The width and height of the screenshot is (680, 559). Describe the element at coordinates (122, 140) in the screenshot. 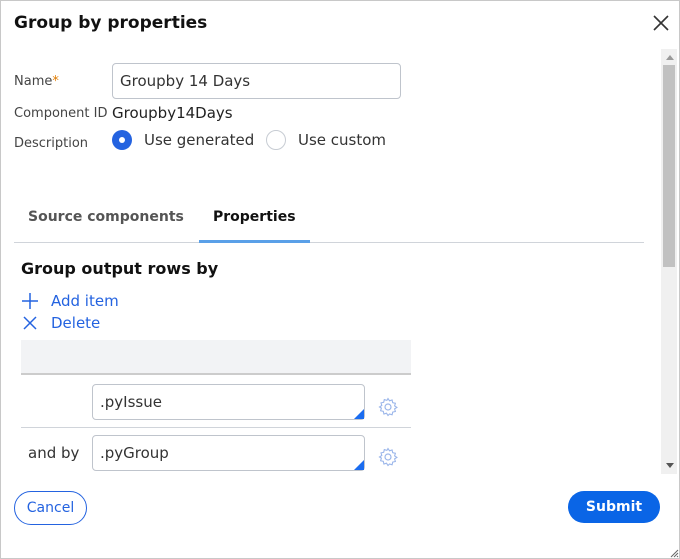

I see `use-generated-radio` at that location.